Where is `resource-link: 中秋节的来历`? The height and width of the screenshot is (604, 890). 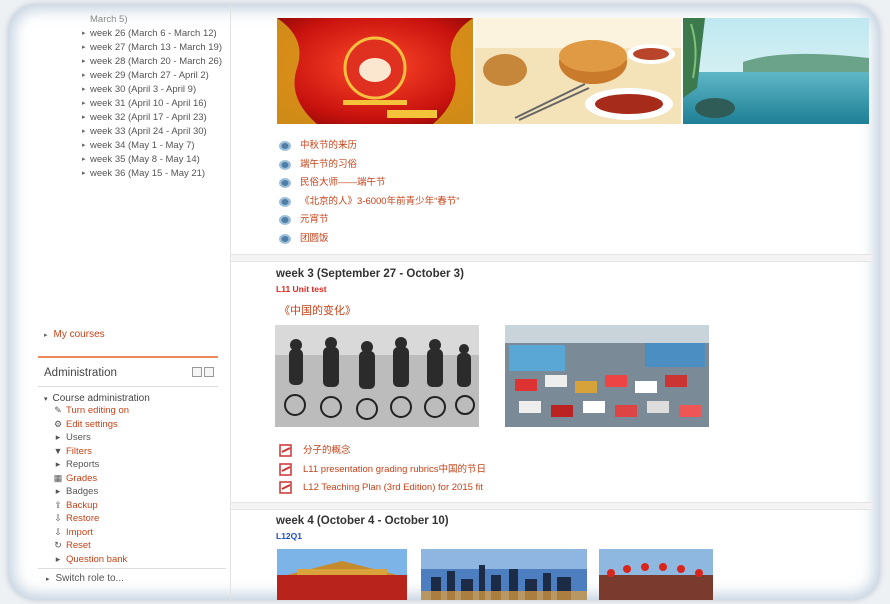
resource-link: 中秋节的来历 is located at coordinates (367, 146).